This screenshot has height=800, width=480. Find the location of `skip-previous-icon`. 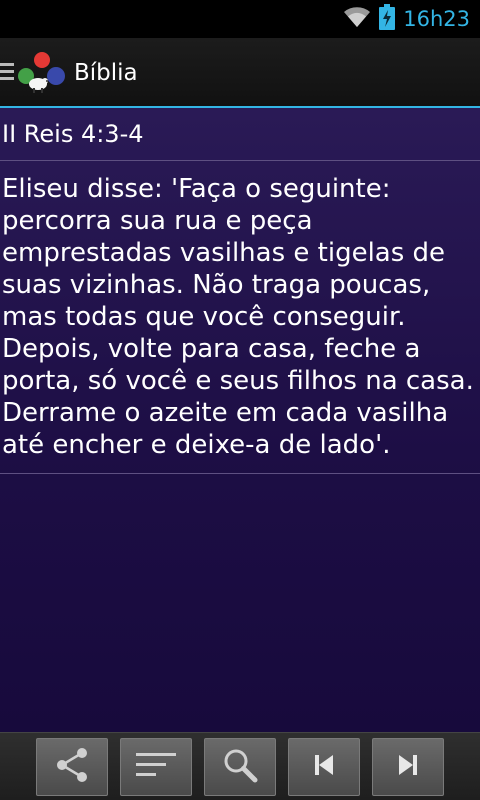

skip-previous-icon is located at coordinates (324, 767).